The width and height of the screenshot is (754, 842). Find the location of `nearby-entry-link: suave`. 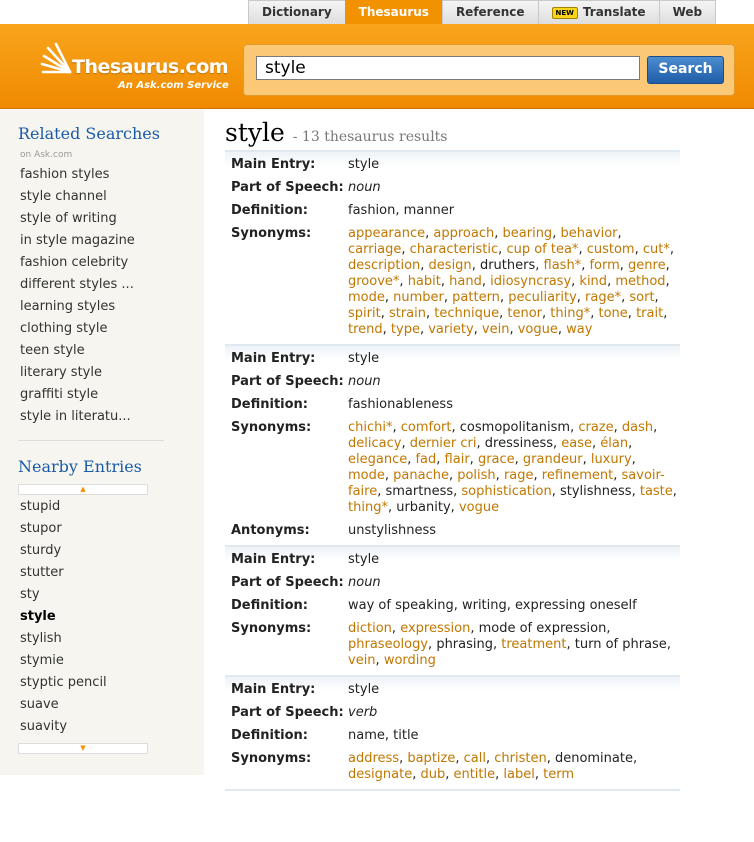

nearby-entry-link: suave is located at coordinates (63, 705).